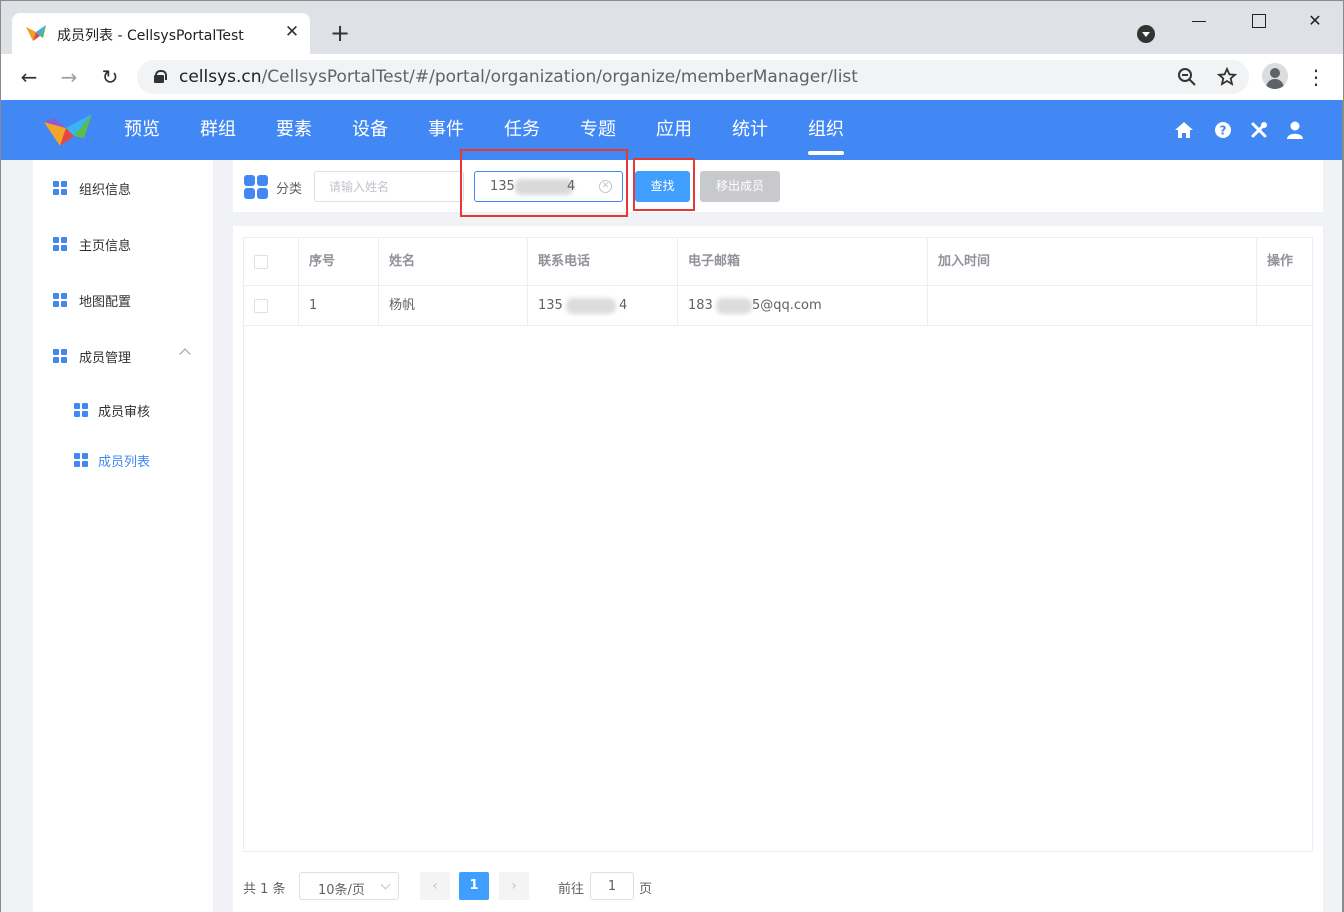  Describe the element at coordinates (142, 130) in the screenshot. I see `nav-preview: 预览` at that location.